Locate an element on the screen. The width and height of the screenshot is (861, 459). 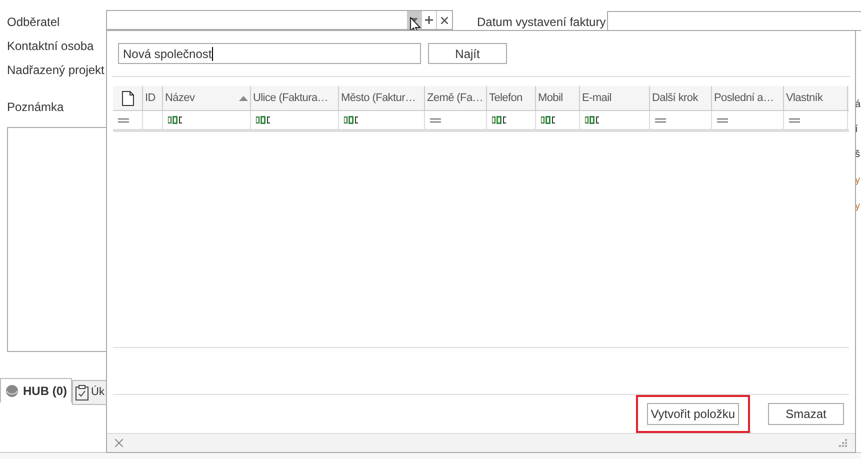
field-label: Datum vystavení faktury is located at coordinates (541, 22).